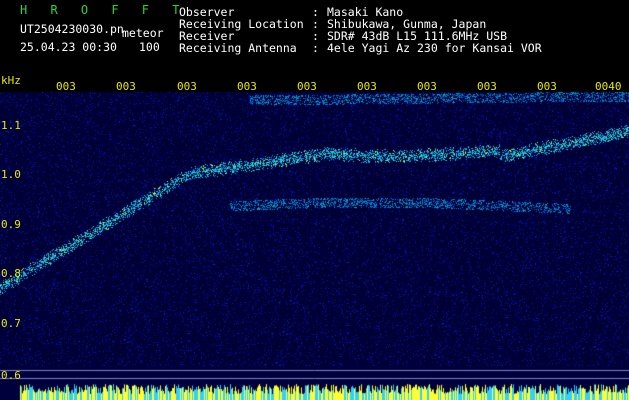 The image size is (629, 400). I want to click on antenna-label: Receiving Antenna, so click(238, 48).